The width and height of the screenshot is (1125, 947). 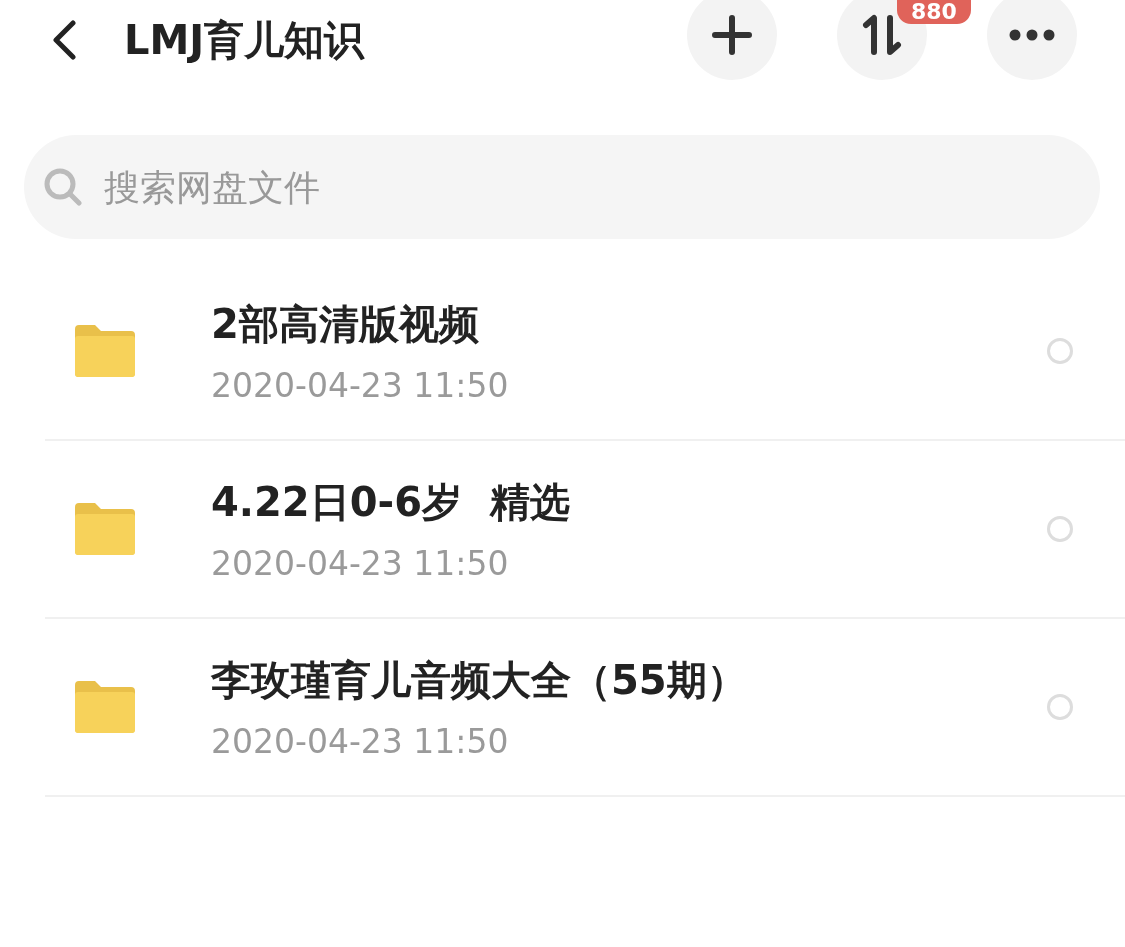 I want to click on back-icon, so click(x=64, y=40).